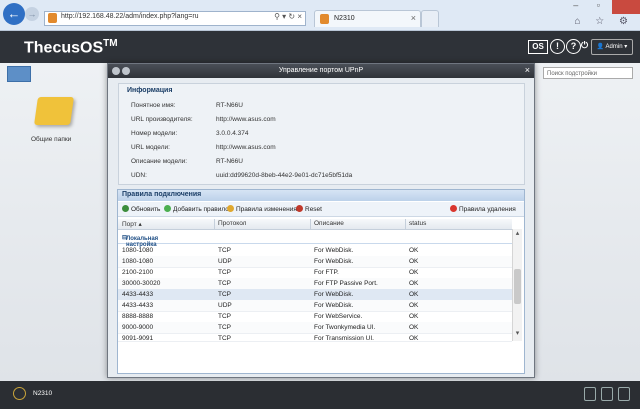 This screenshot has height=409, width=640. What do you see at coordinates (162, 194) in the screenshot?
I see `rules-section-title: Правила подключения` at bounding box center [162, 194].